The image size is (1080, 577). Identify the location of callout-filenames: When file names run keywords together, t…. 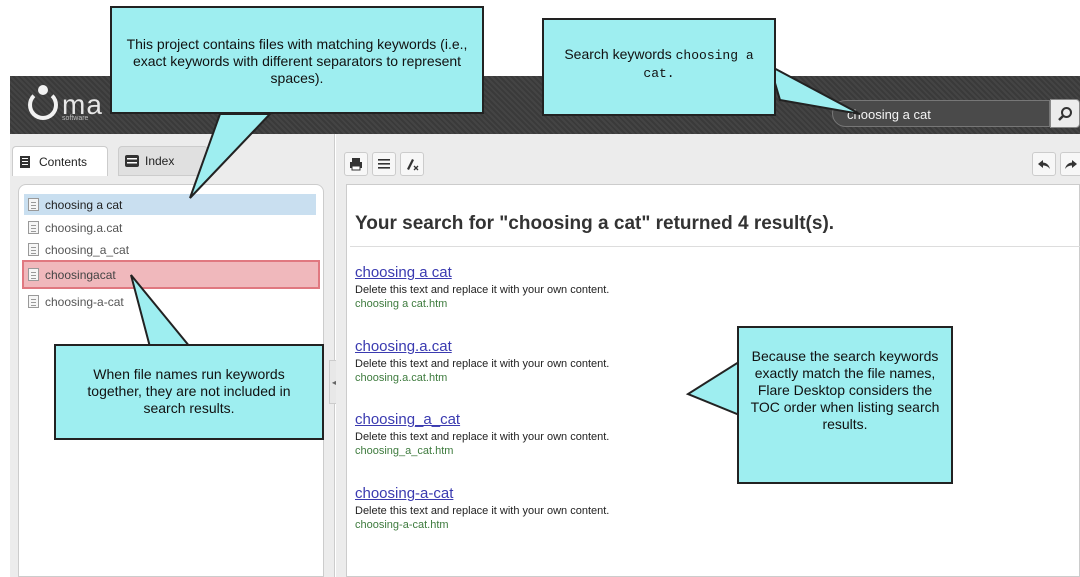
(189, 392).